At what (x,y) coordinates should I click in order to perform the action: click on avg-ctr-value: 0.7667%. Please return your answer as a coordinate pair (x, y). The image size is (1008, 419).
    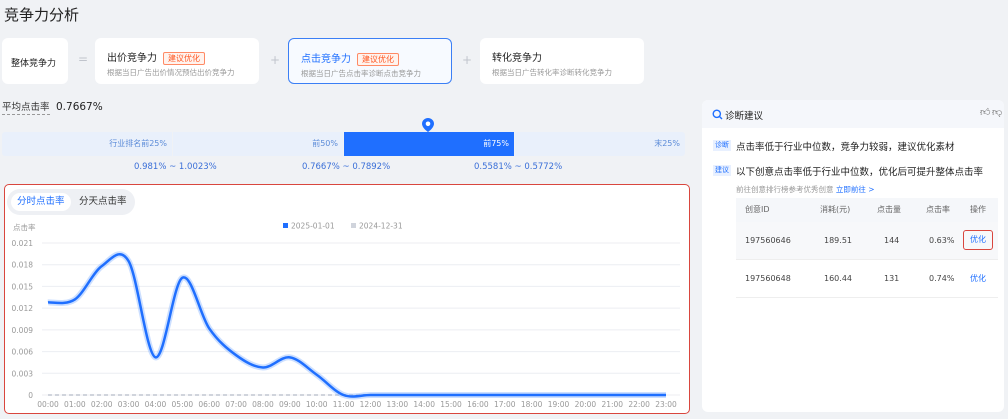
    Looking at the image, I should click on (79, 107).